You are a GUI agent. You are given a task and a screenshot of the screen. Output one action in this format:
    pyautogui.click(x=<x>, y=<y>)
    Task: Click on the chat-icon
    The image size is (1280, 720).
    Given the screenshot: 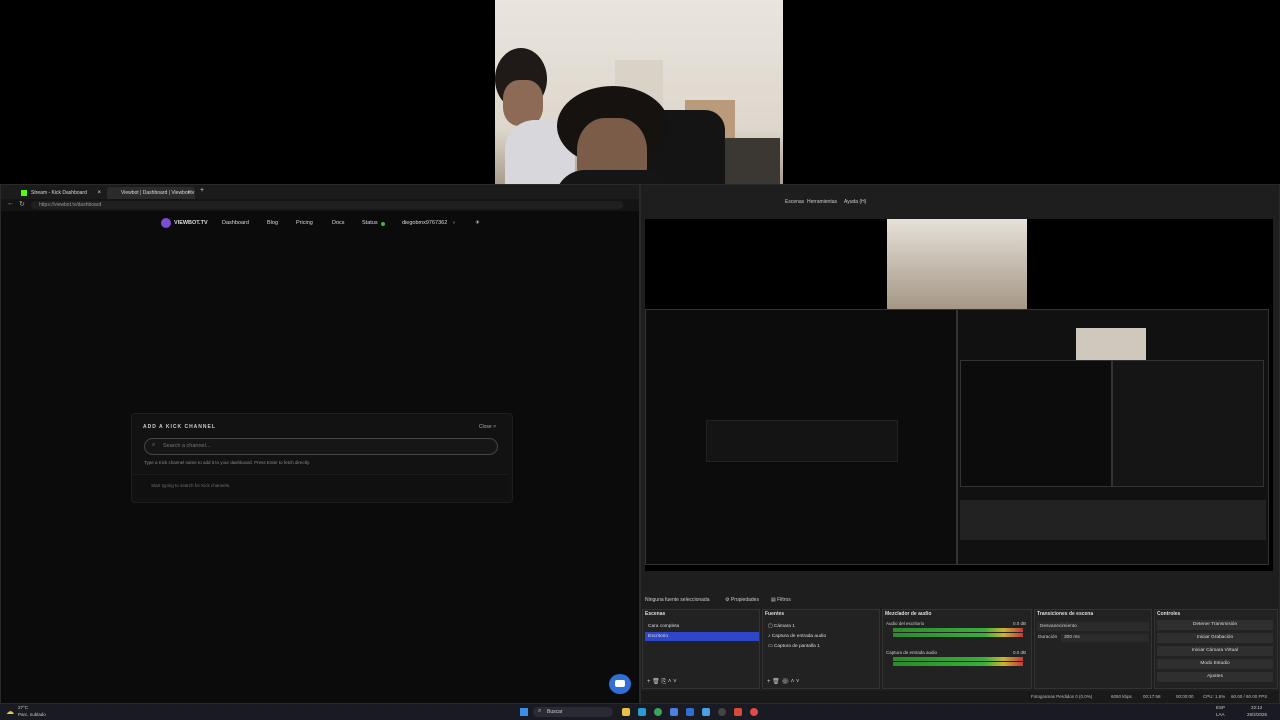 What is the action you would take?
    pyautogui.click(x=620, y=683)
    